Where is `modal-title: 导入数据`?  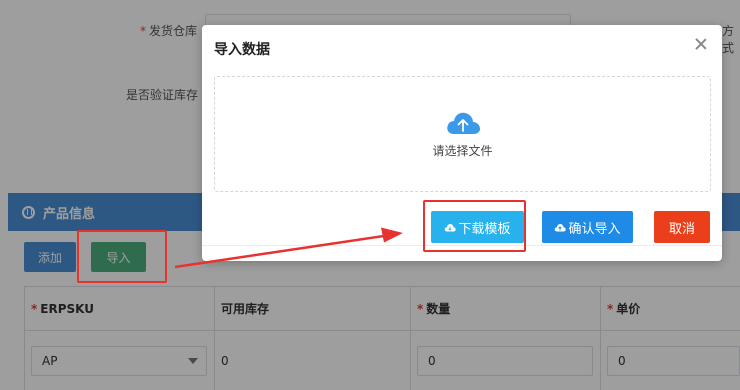 modal-title: 导入数据 is located at coordinates (242, 50).